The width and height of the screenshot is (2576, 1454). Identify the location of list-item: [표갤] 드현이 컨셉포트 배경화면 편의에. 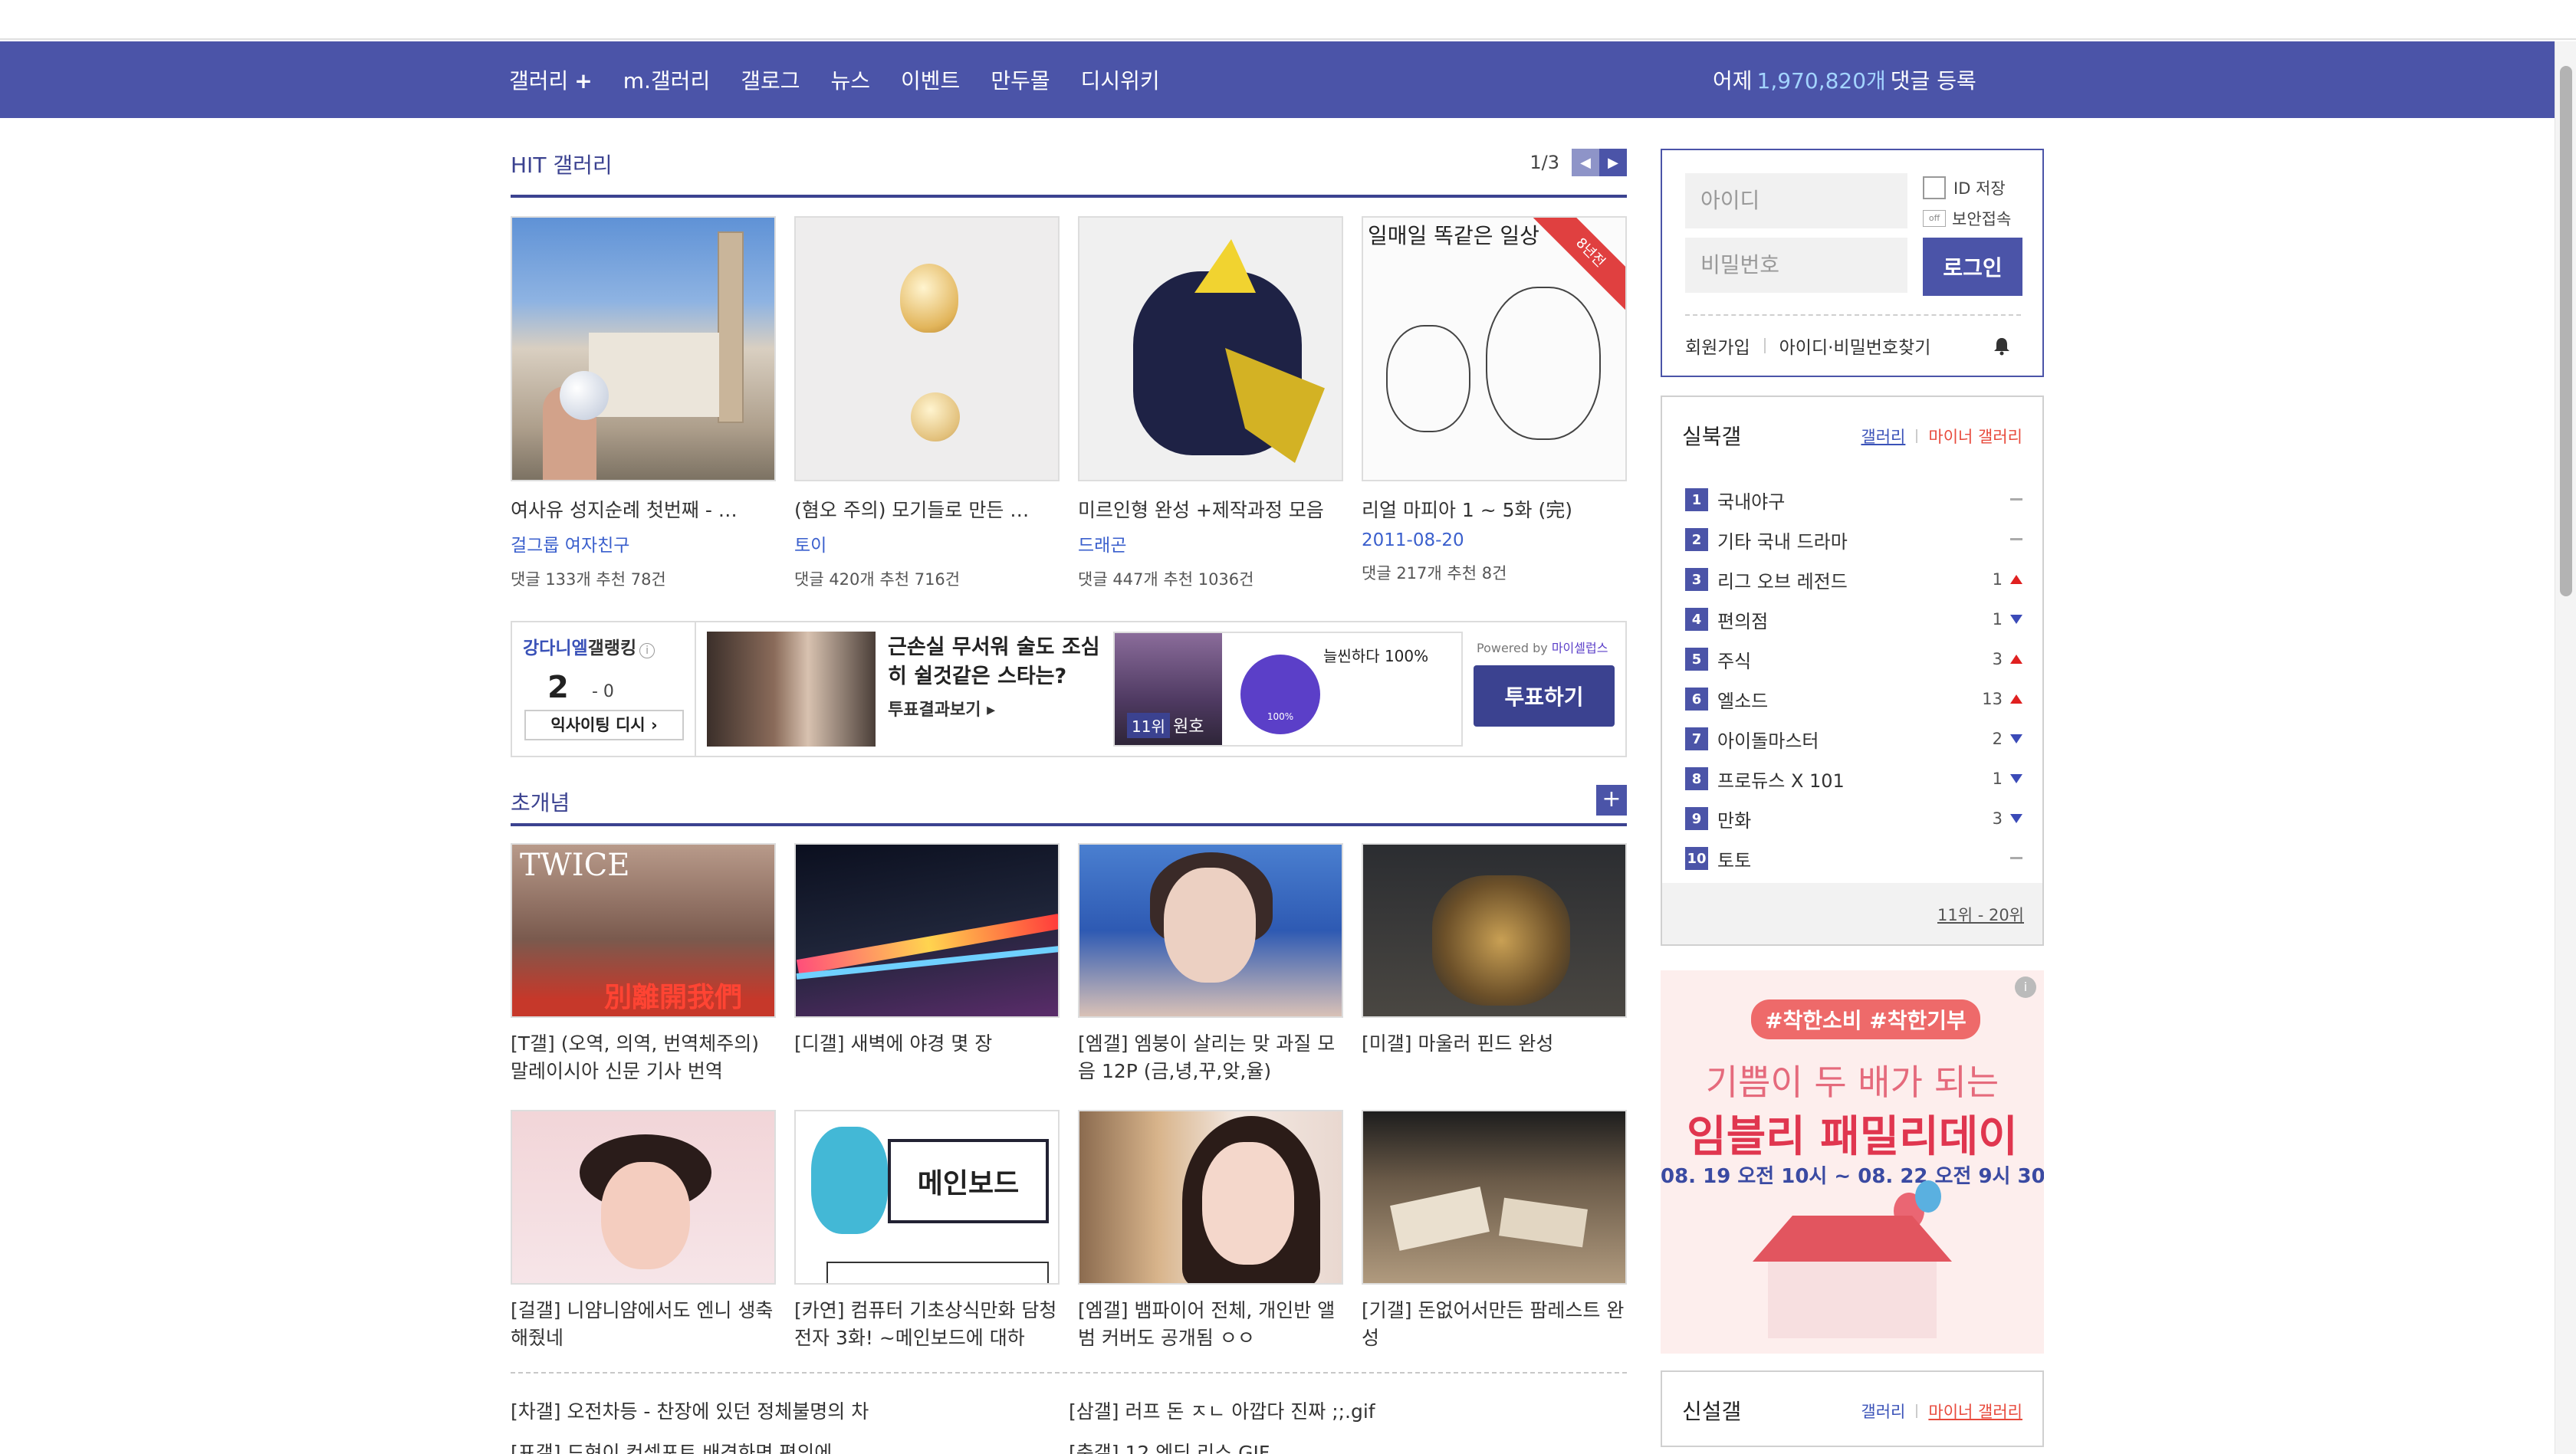
(790, 1446).